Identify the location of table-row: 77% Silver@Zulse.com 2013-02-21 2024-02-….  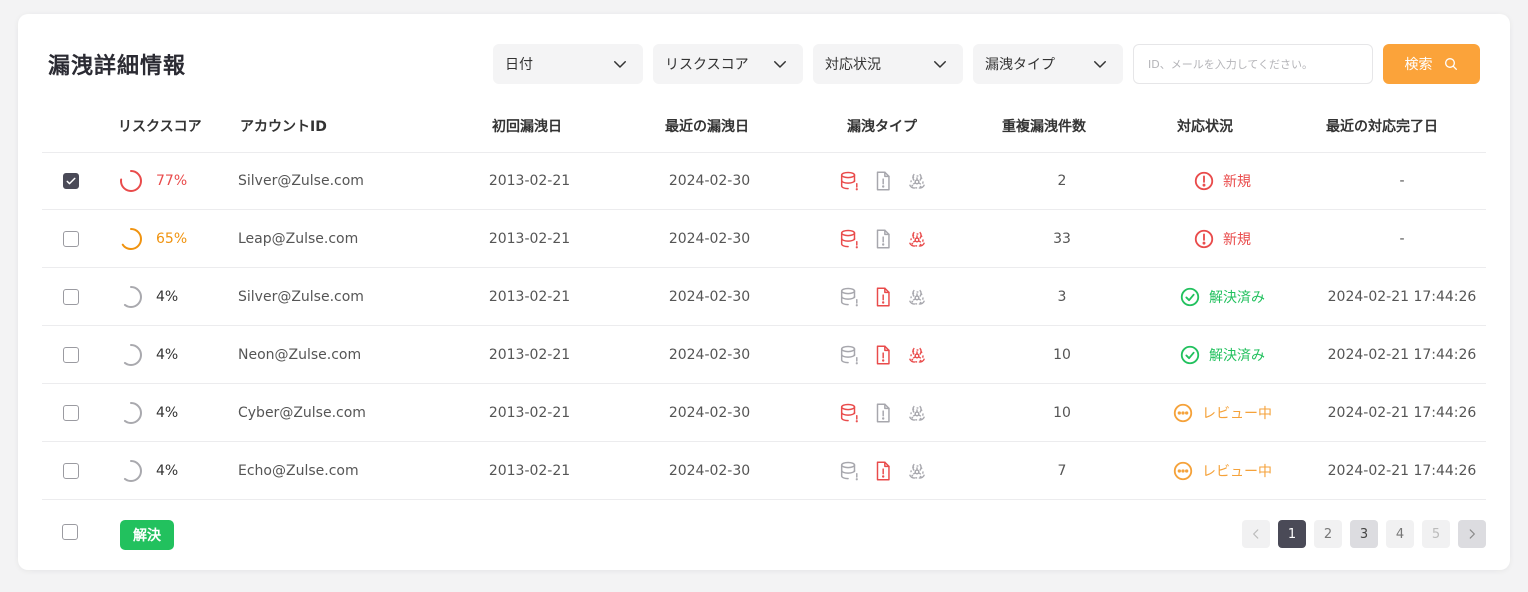
(764, 181).